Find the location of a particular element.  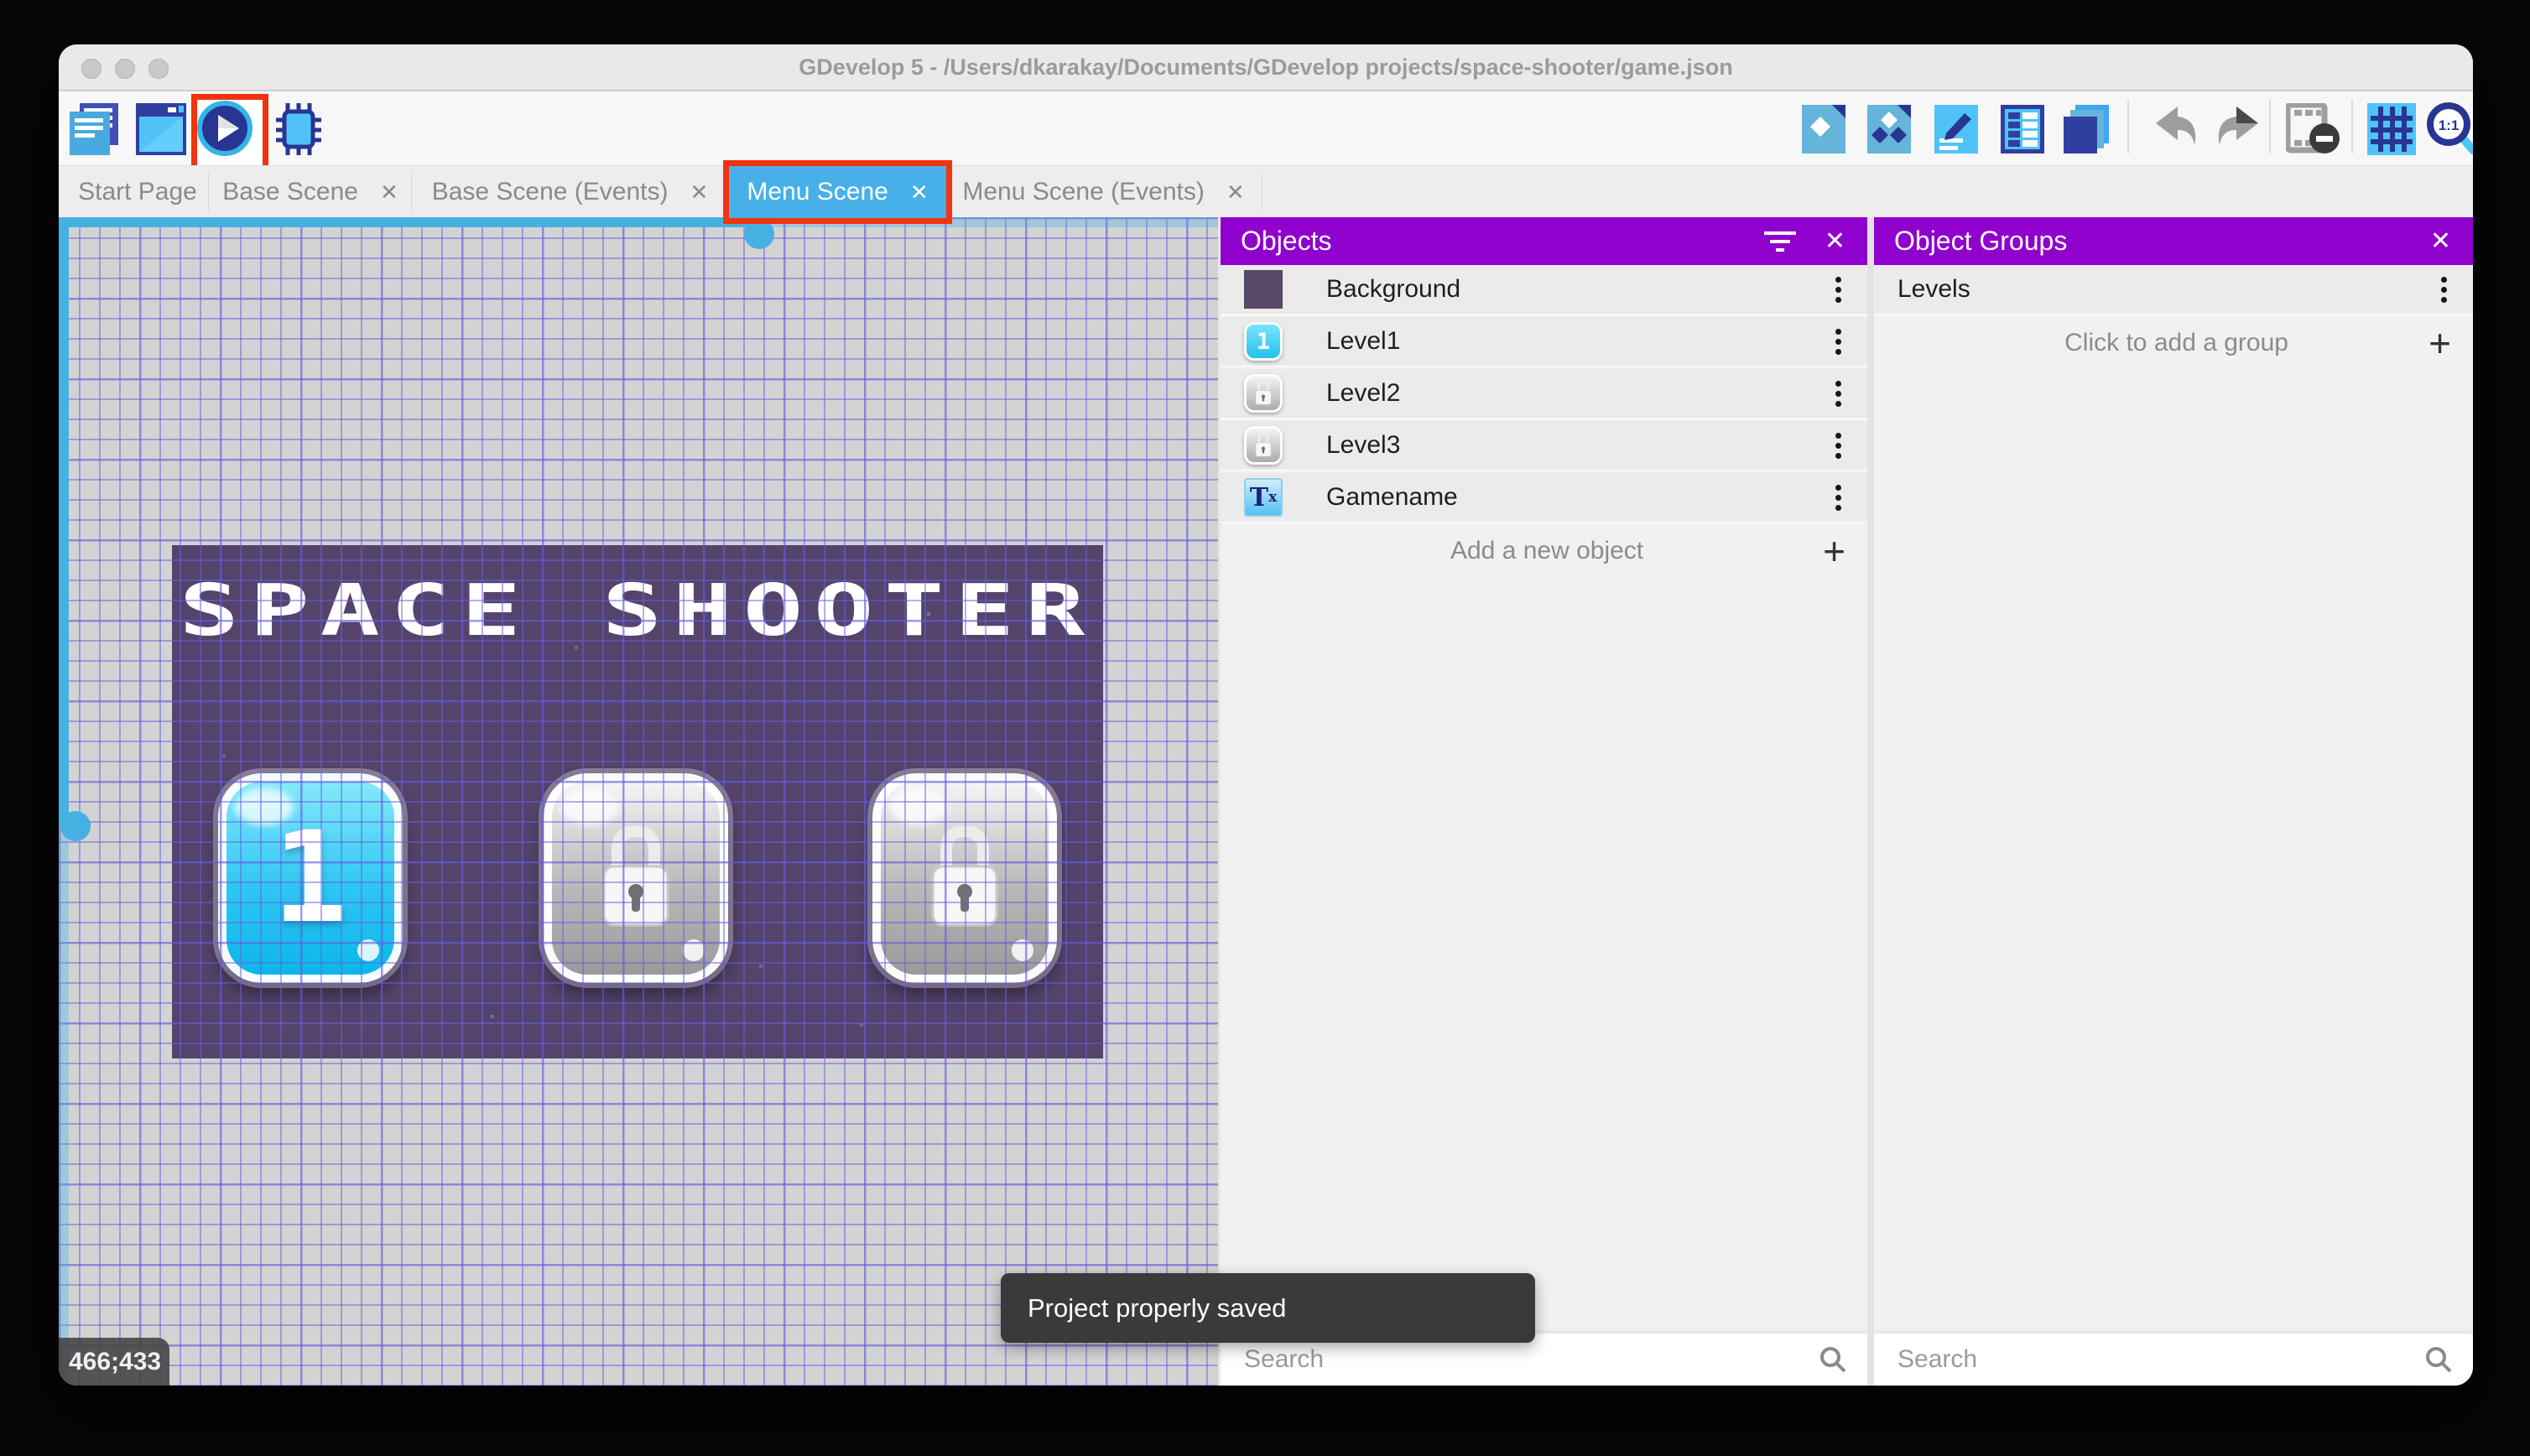

tab-base-scene-events: Base Scene (Events) ✕ is located at coordinates (570, 192).